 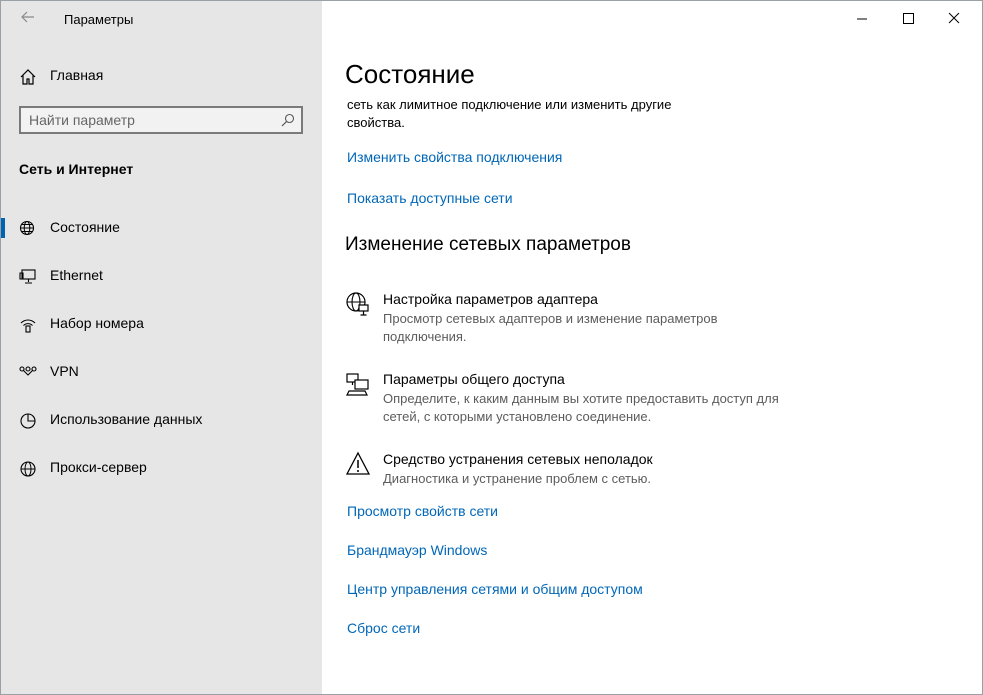 I want to click on sidebar-item-data-usage: Использование данных, so click(x=161, y=420).